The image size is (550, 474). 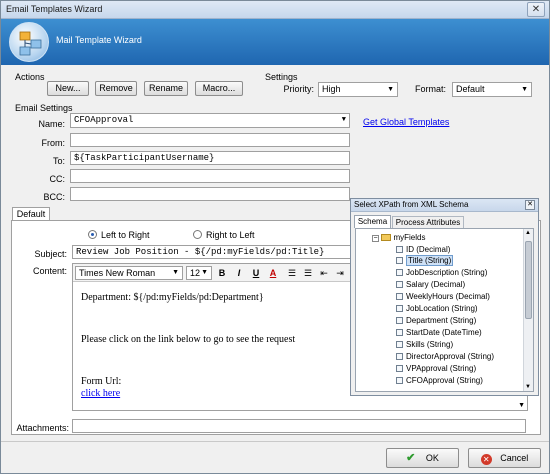 I want to click on tree-scrollbar: ▲ ▼, so click(x=528, y=310).